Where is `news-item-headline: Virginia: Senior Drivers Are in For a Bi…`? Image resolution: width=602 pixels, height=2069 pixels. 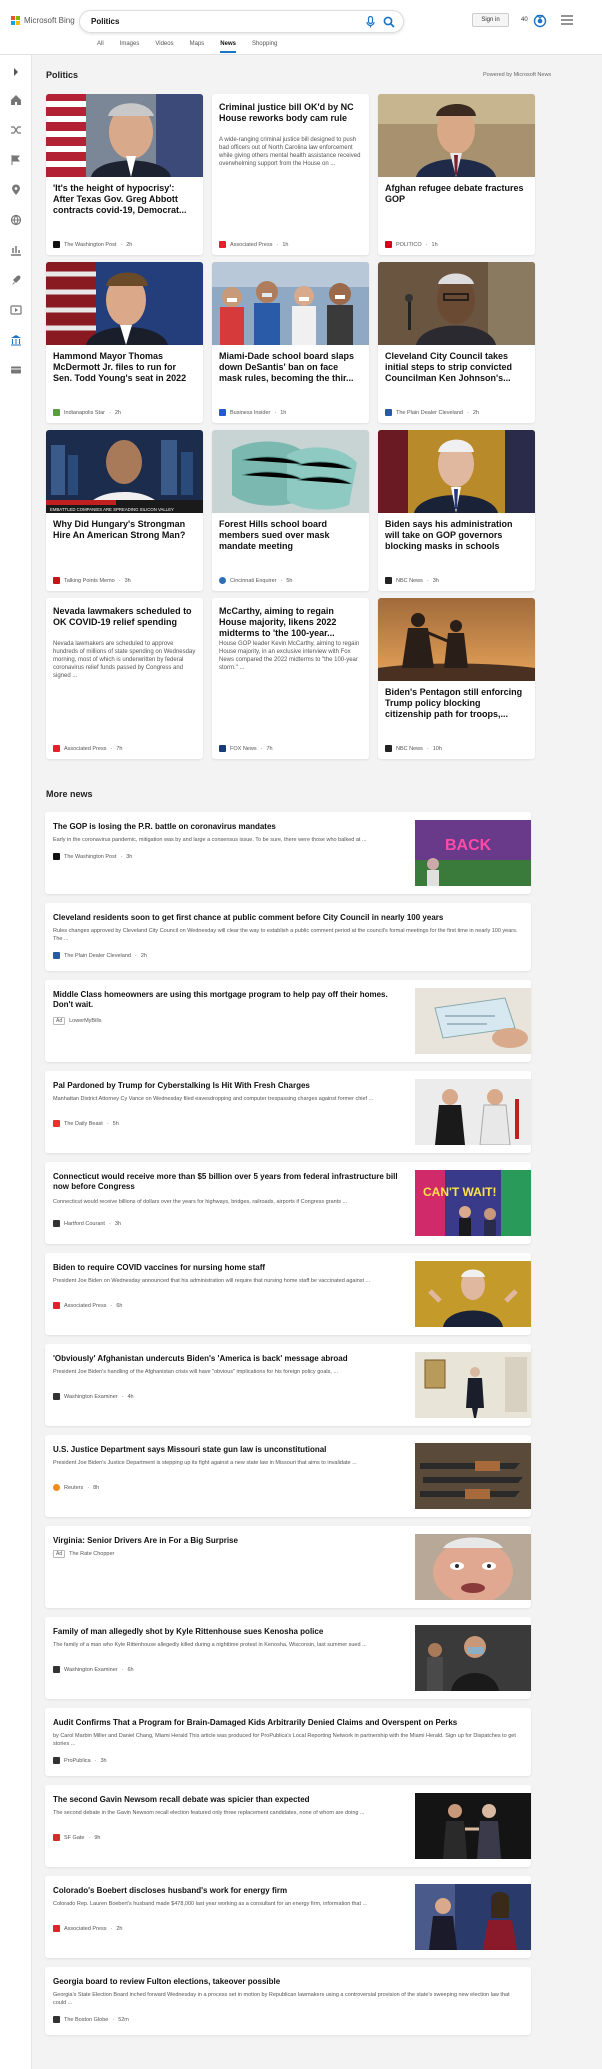
news-item-headline: Virginia: Senior Drivers Are in For a Bi… is located at coordinates (145, 1541).